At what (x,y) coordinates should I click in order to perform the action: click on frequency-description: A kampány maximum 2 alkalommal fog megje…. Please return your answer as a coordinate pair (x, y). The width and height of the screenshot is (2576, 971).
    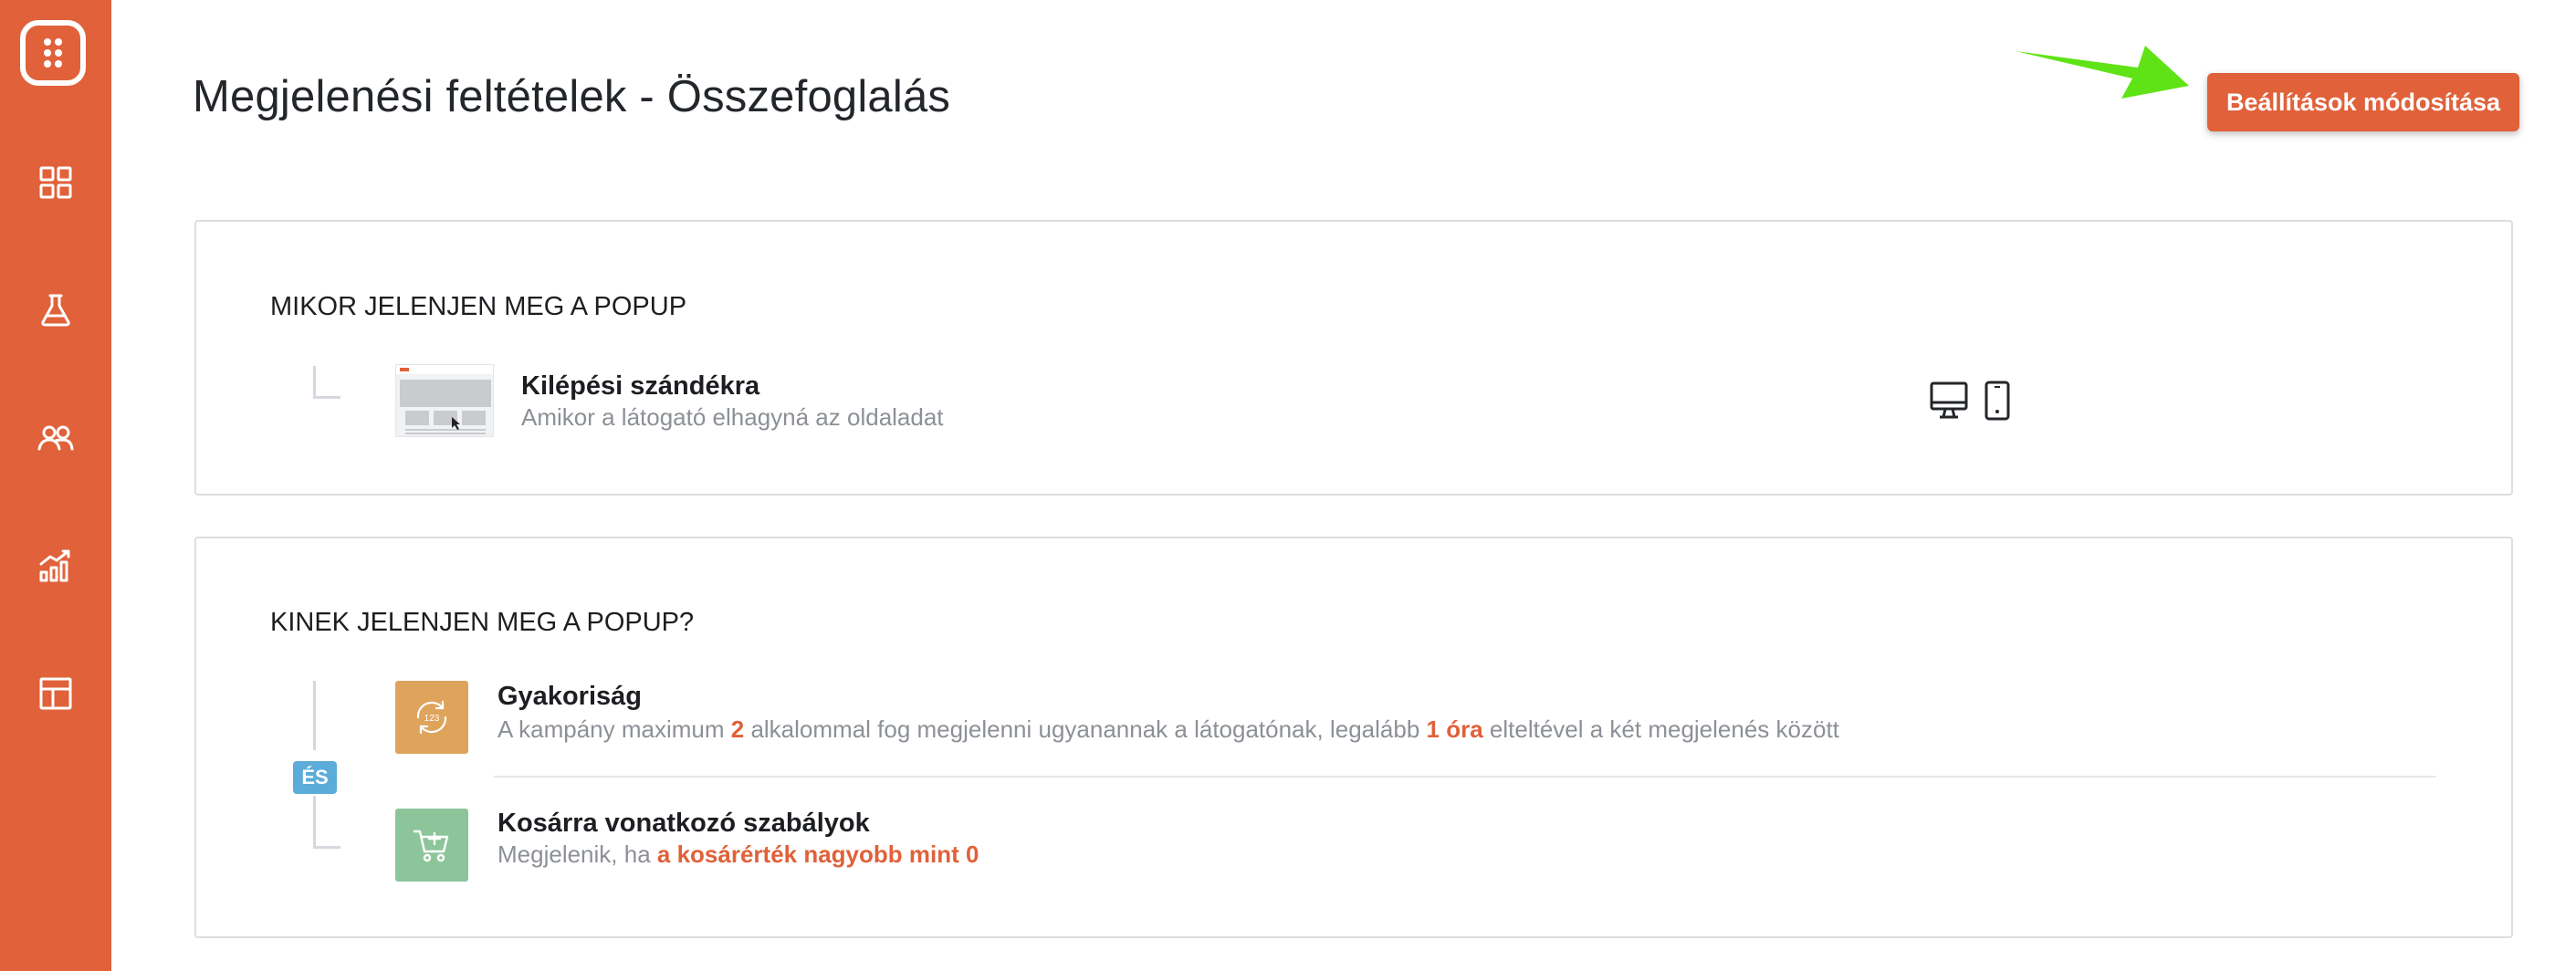
    Looking at the image, I should click on (1168, 729).